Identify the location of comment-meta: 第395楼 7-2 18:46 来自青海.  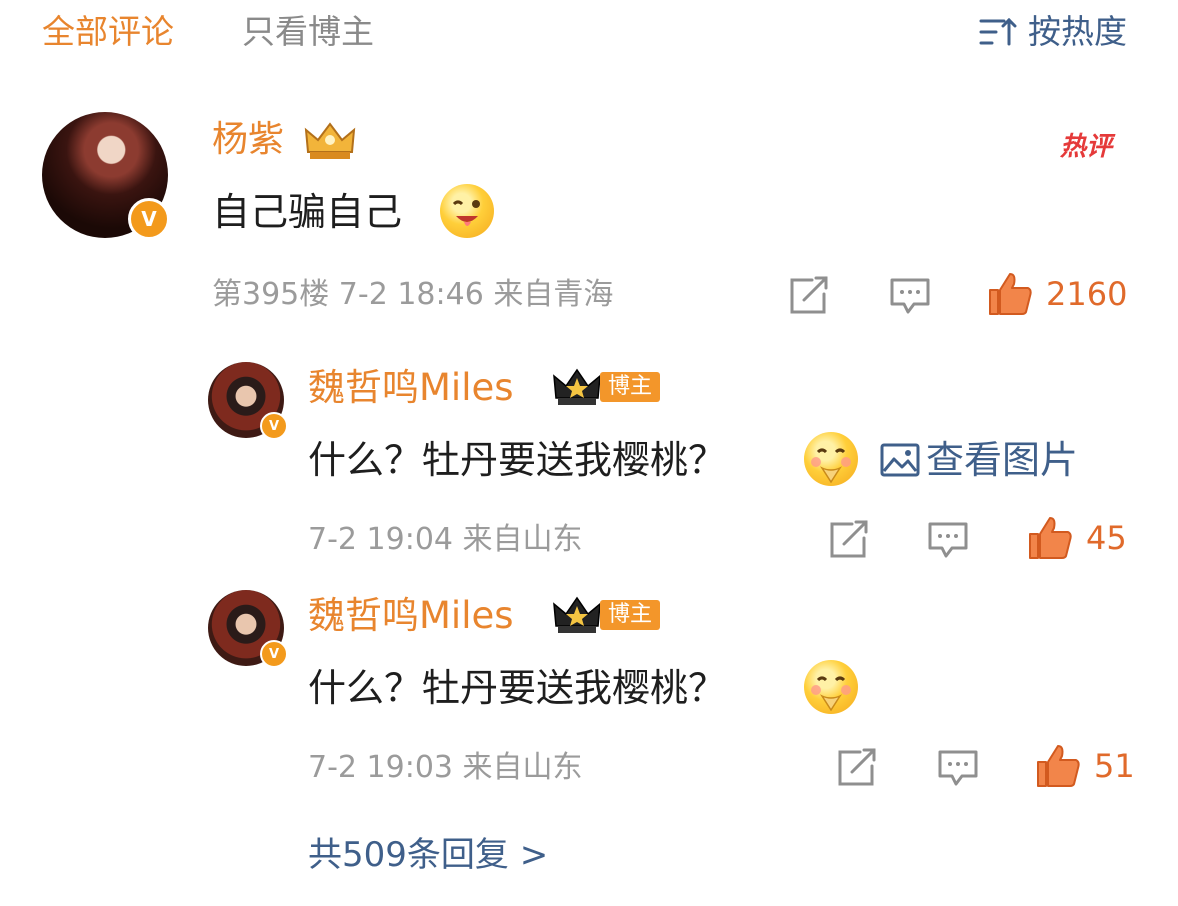
(413, 294).